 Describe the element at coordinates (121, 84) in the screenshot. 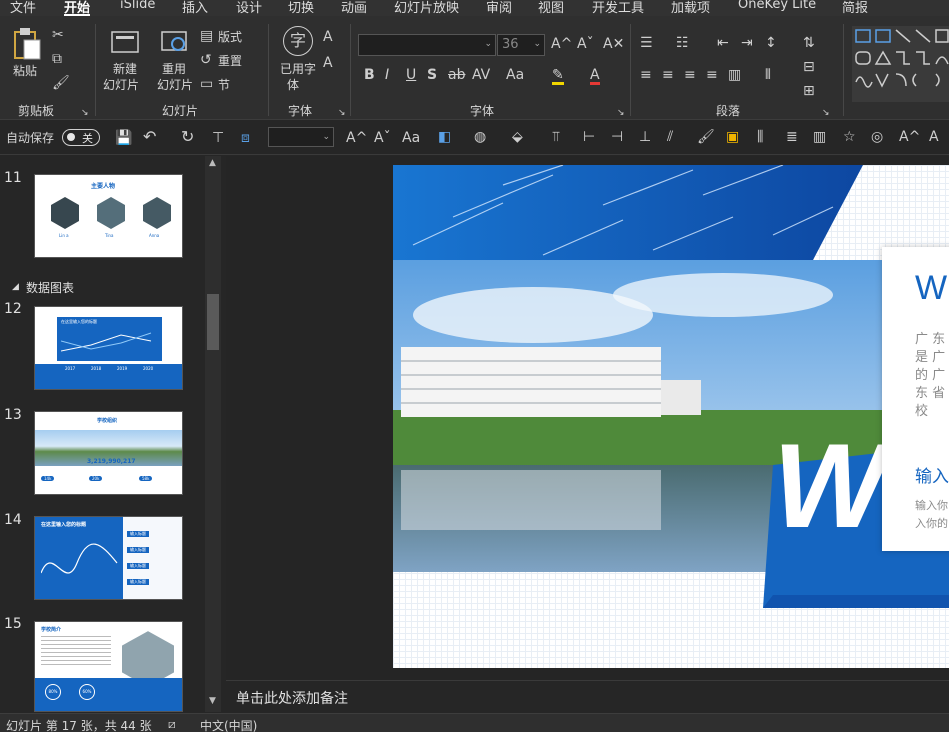

I see `new-slide-label-2: 幻灯片` at that location.